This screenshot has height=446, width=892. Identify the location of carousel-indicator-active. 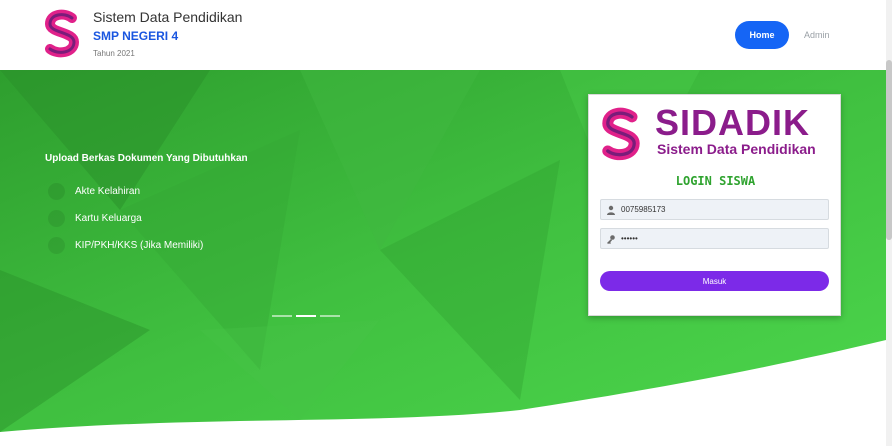
(306, 316).